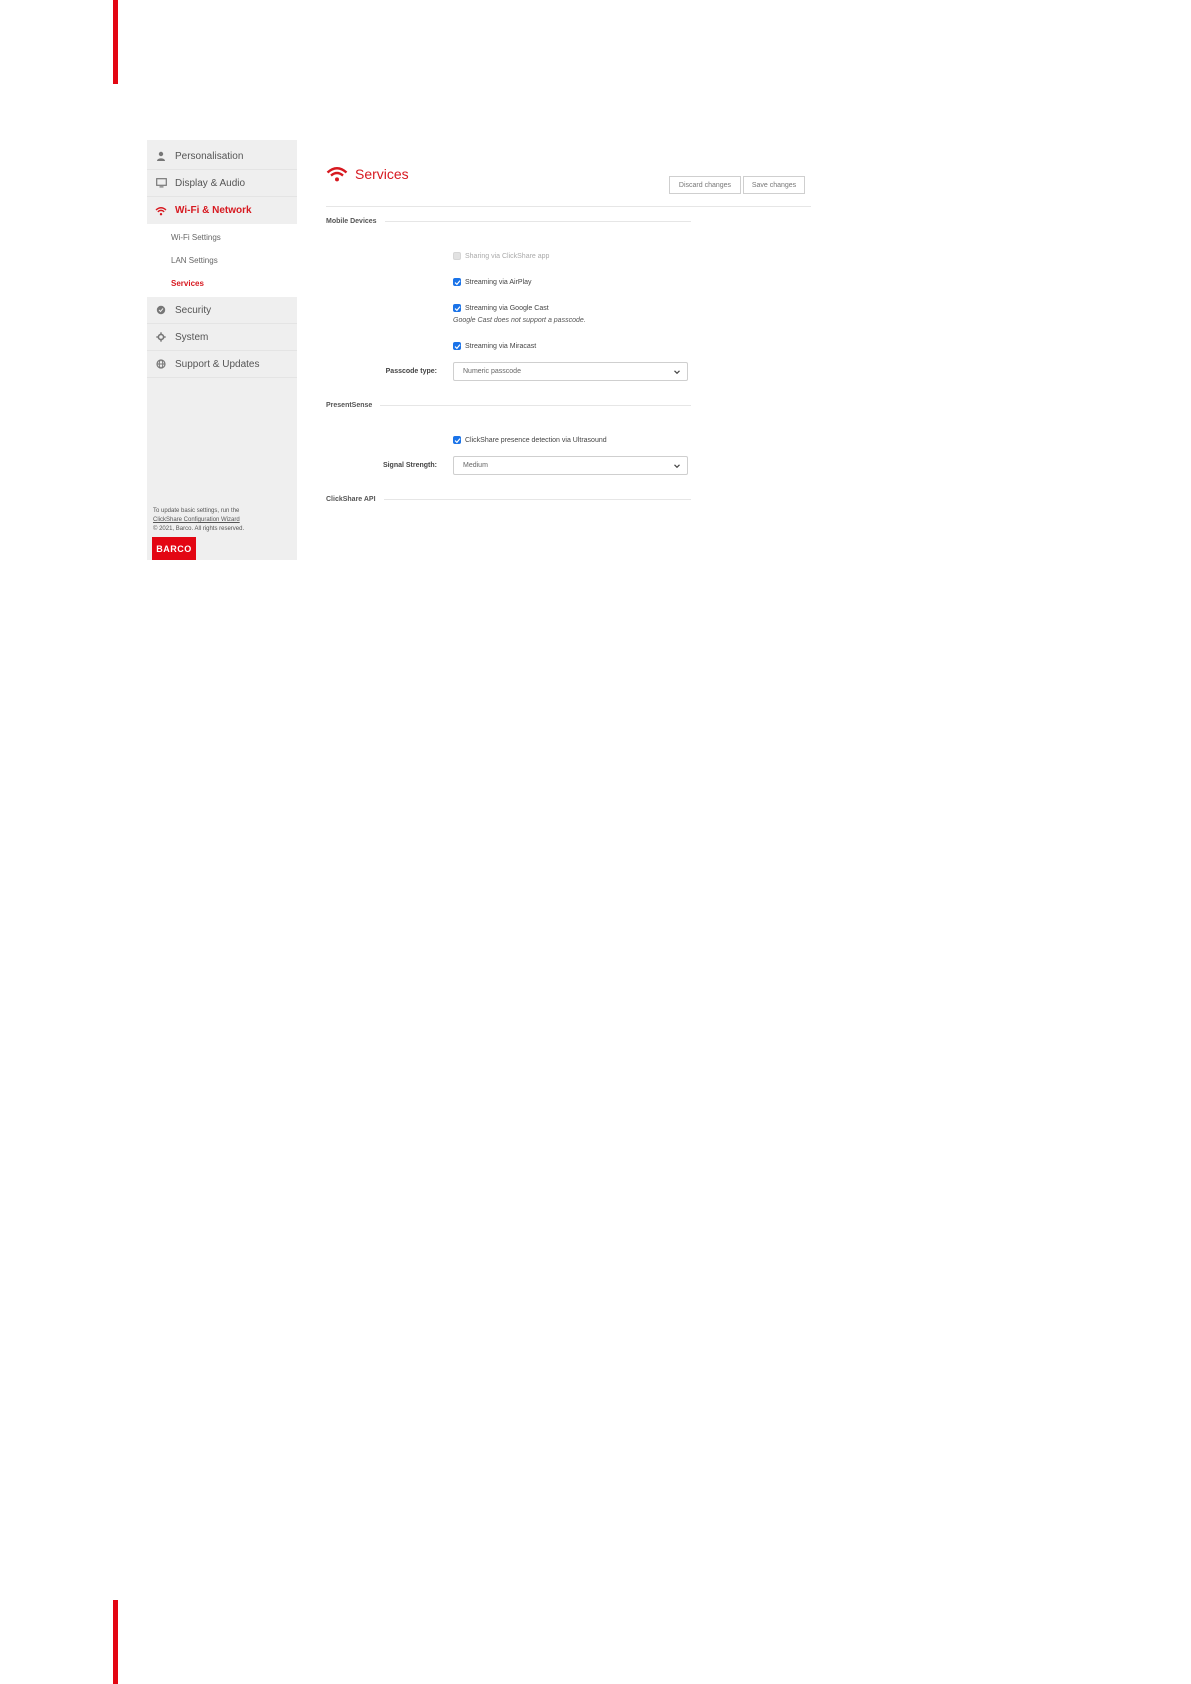 This screenshot has height=1684, width=1191. I want to click on sidebar-item-personalisation: Personalisation, so click(222, 156).